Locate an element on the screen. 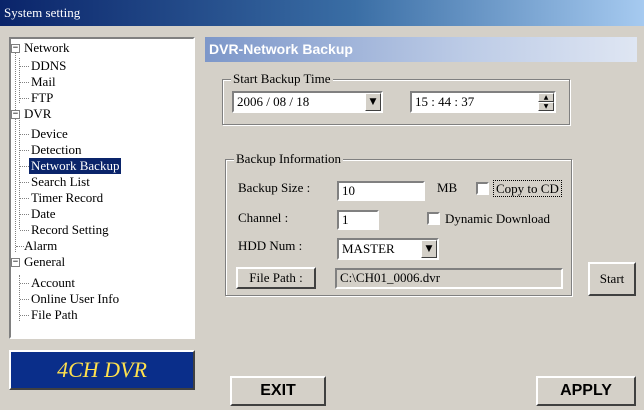  tree-item-general: General is located at coordinates (44, 262).